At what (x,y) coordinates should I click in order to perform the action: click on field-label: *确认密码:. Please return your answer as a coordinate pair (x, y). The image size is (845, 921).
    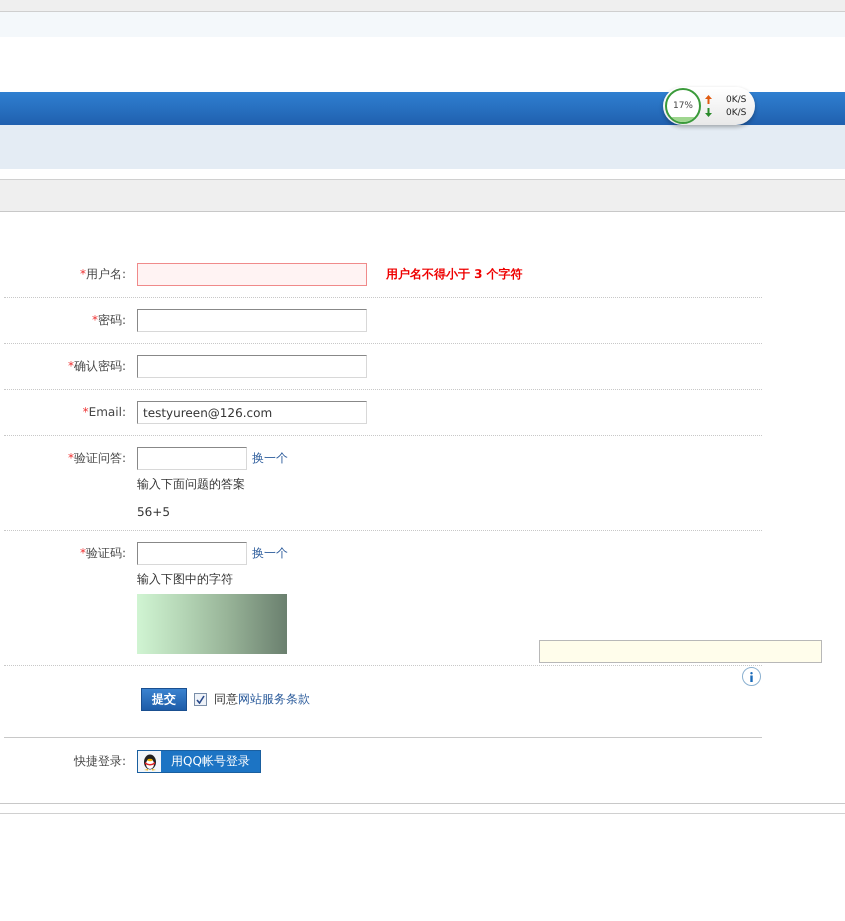
    Looking at the image, I should click on (96, 366).